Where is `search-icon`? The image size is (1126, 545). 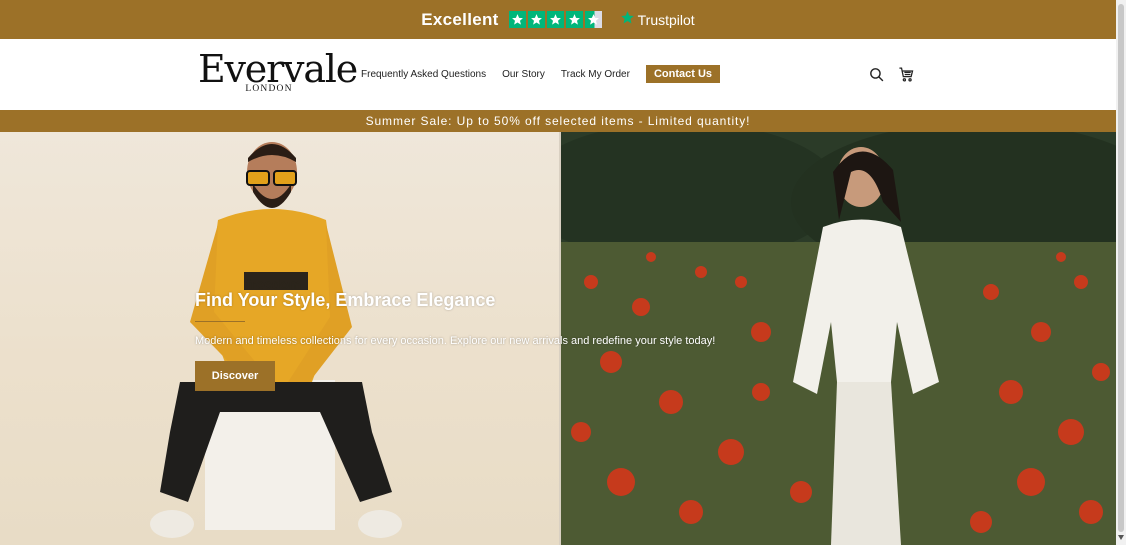
search-icon is located at coordinates (876, 74).